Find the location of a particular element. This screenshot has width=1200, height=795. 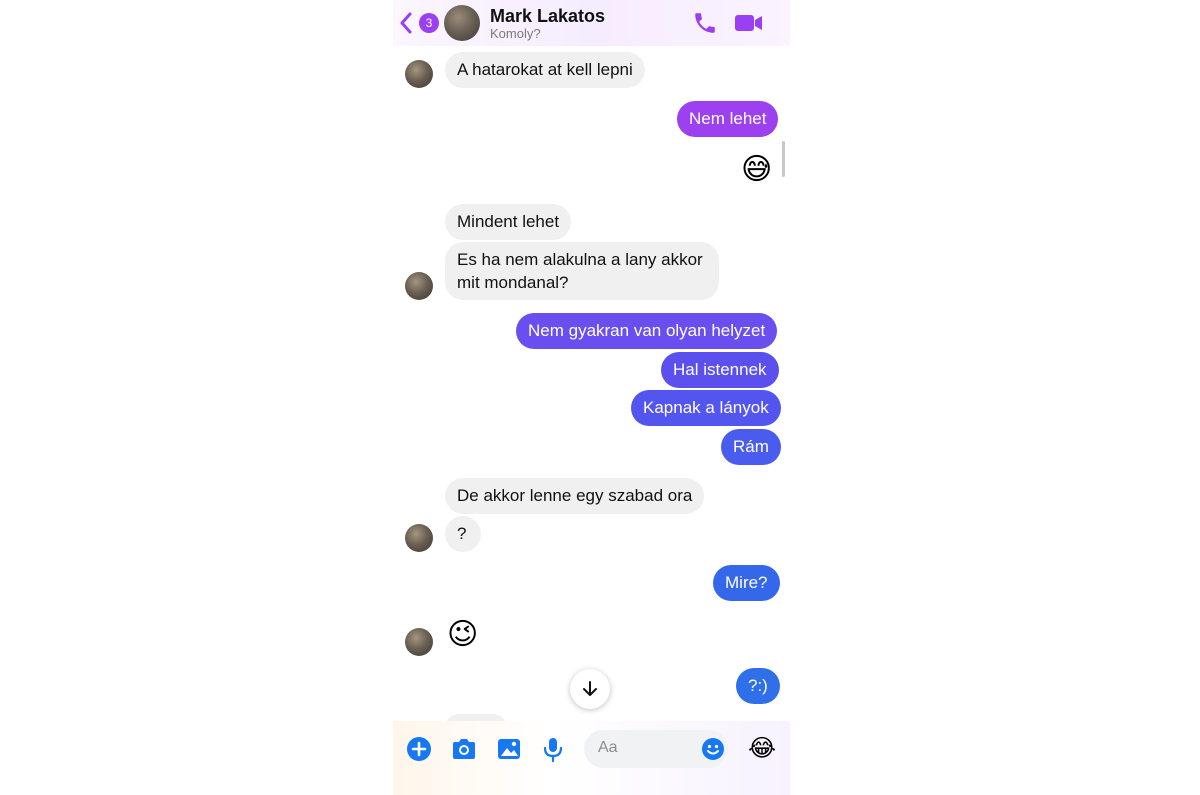

message-input-placeholder: Aa is located at coordinates (608, 747).